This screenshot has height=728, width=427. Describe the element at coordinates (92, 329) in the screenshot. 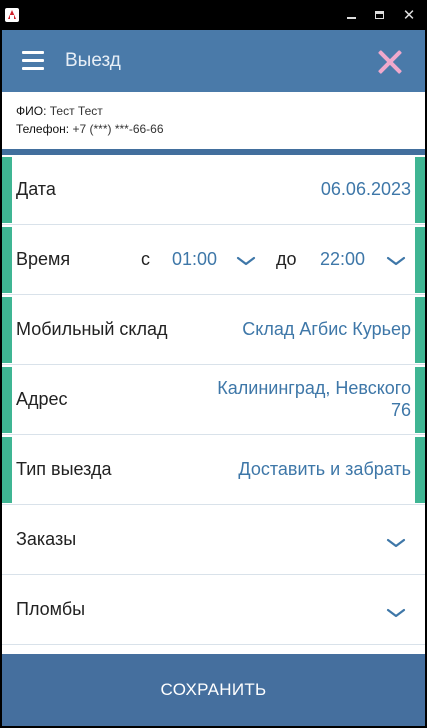

I see `warehouse-label: Мобильный склад` at that location.